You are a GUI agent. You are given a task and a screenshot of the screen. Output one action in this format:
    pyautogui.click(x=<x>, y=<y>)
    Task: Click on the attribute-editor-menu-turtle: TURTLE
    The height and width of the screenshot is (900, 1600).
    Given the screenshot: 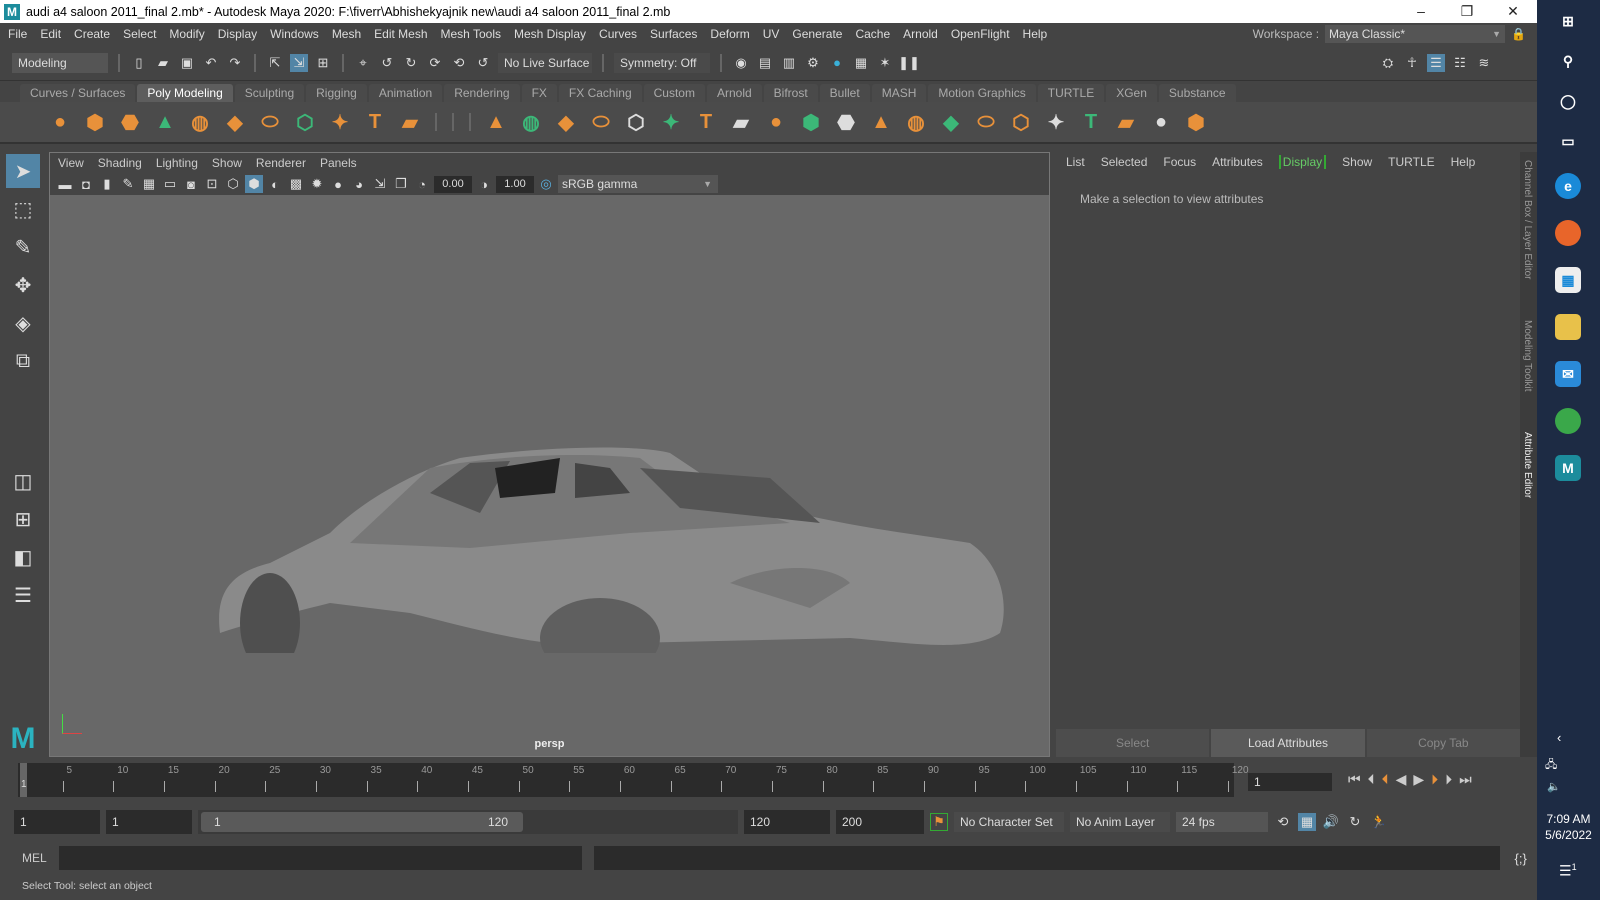 What is the action you would take?
    pyautogui.click(x=1411, y=162)
    